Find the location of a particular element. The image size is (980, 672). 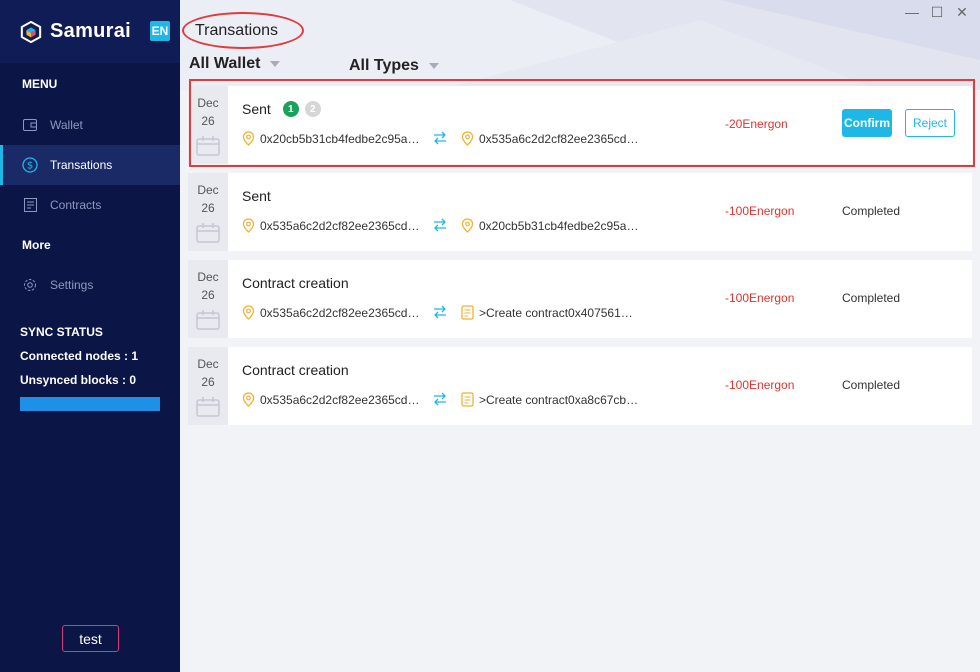

brand-header: Samurai EN is located at coordinates (90, 31).